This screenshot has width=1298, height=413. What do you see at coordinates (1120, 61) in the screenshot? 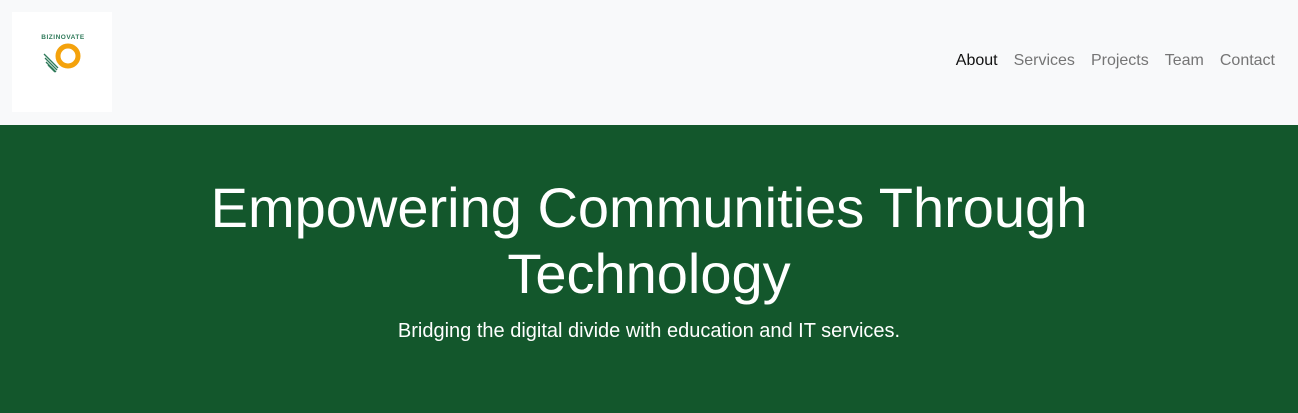
I see `nav-link-projects: Projects` at bounding box center [1120, 61].